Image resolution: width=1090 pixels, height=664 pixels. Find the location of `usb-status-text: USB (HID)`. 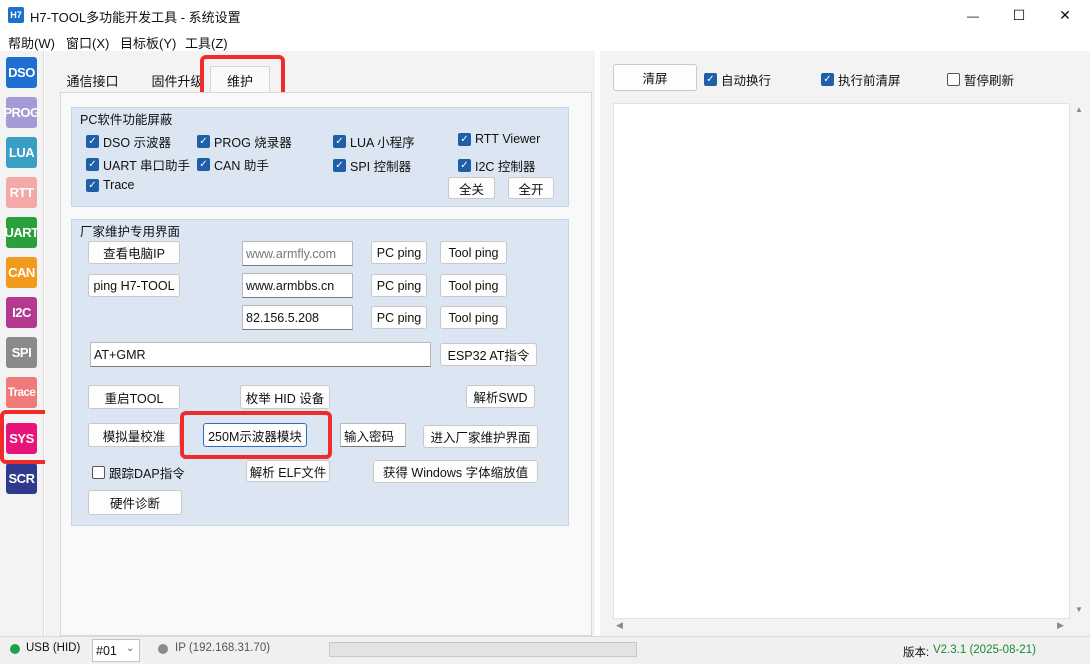

usb-status-text: USB (HID) is located at coordinates (53, 648).